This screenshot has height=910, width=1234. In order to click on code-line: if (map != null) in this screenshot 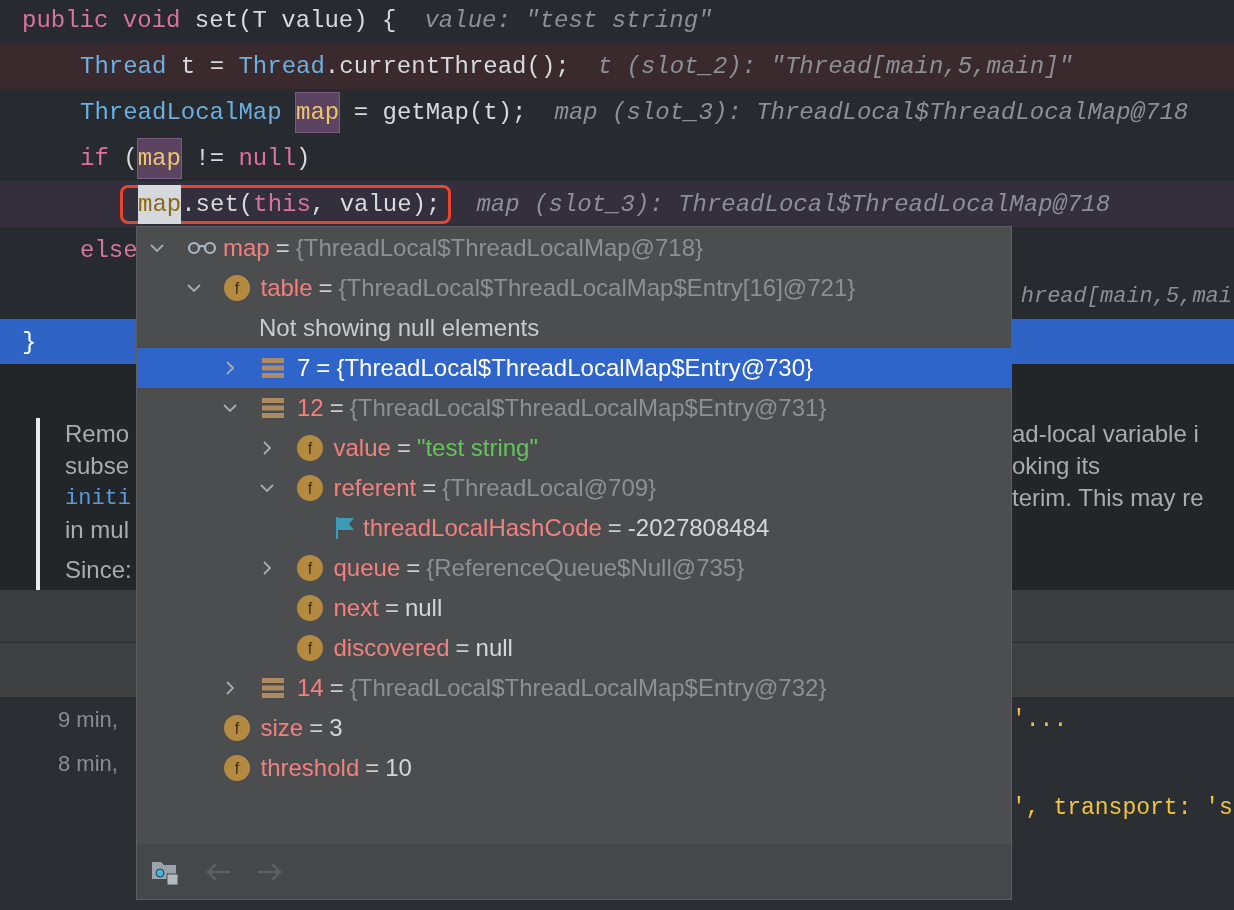, I will do `click(195, 158)`.